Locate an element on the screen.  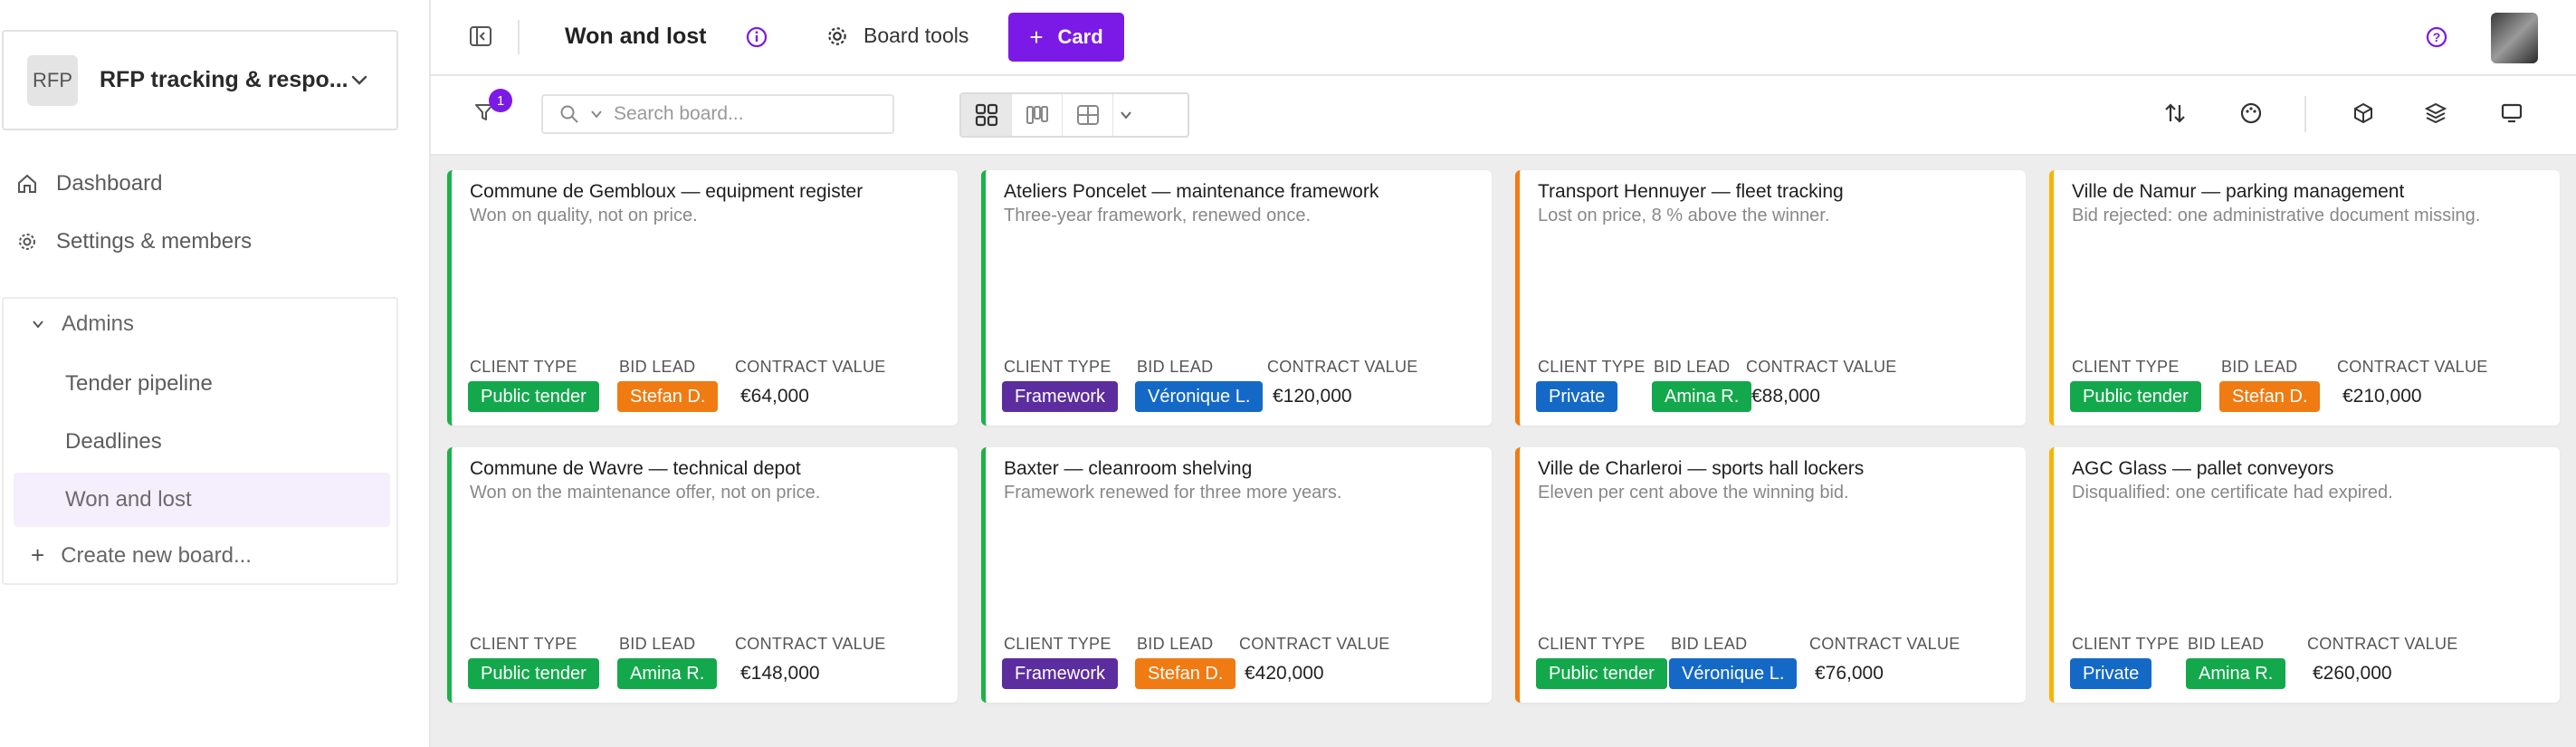
group-label: Admins is located at coordinates (98, 323).